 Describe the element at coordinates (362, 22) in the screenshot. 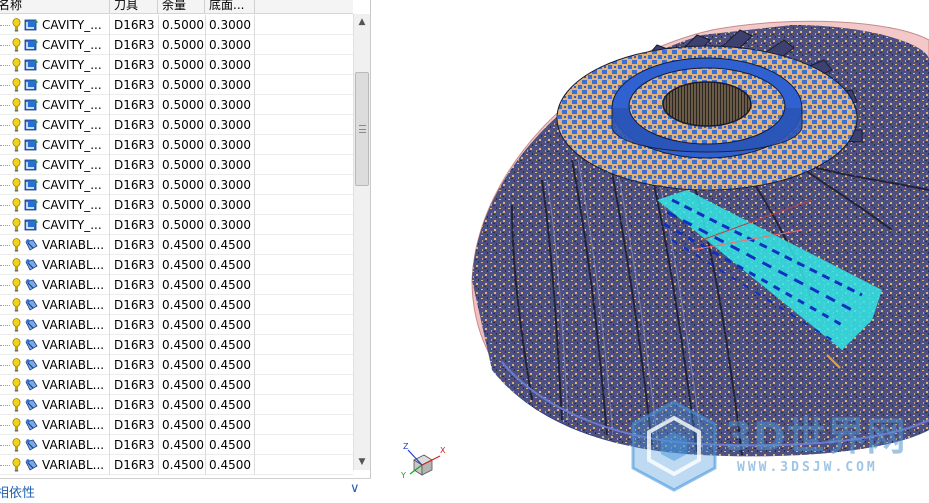

I see `scroll-up-arrow-icon: ▲` at that location.